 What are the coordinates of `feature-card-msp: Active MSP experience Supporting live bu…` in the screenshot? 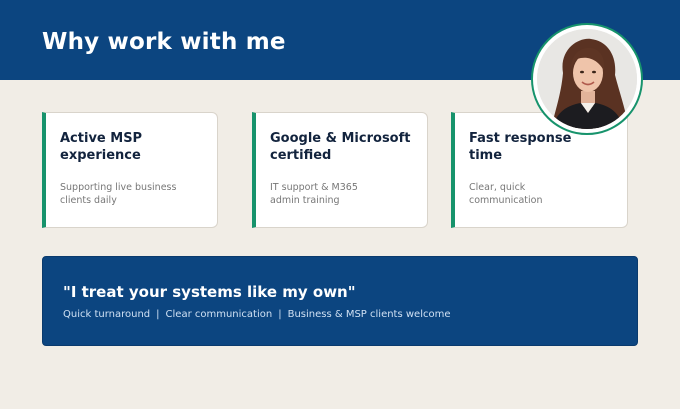 It's located at (130, 170).